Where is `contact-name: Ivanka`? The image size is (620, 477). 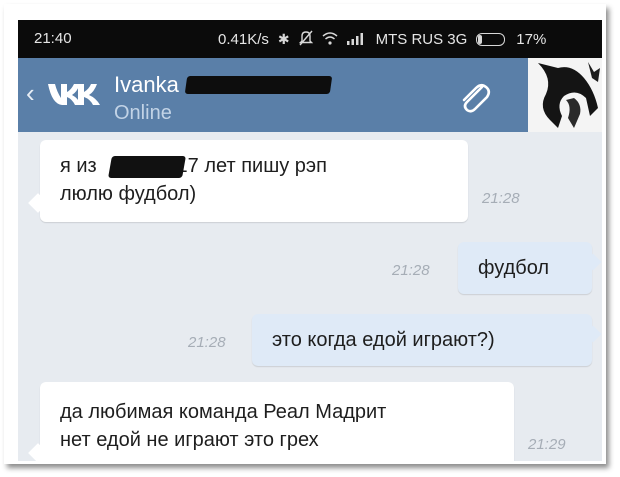 contact-name: Ivanka is located at coordinates (146, 85).